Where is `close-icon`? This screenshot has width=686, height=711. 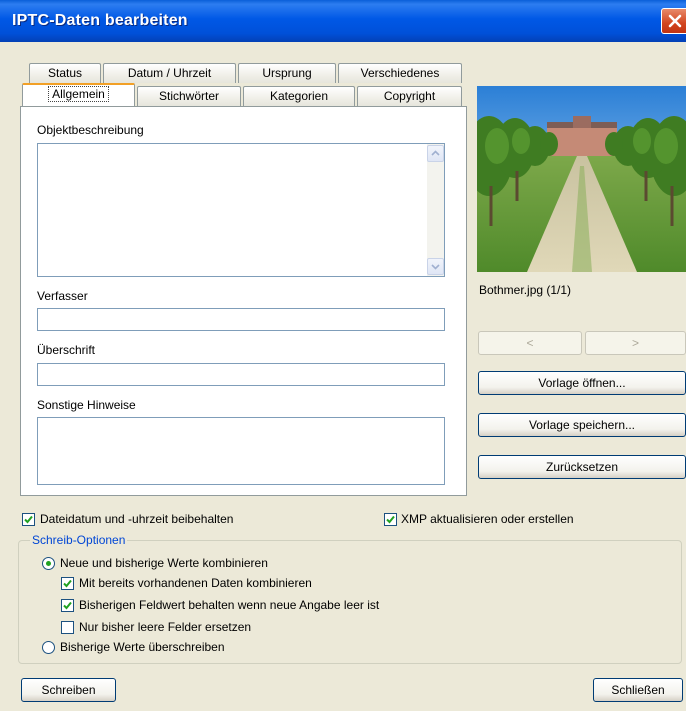
close-icon is located at coordinates (675, 21).